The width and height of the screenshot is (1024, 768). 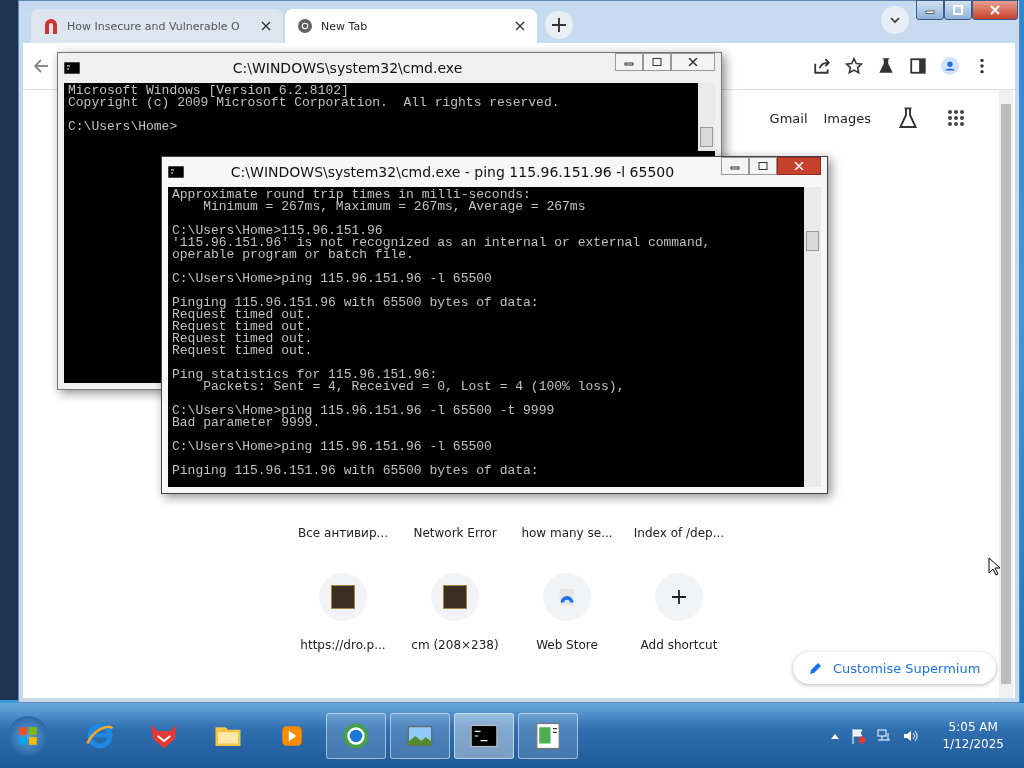 What do you see at coordinates (394, 207) in the screenshot?
I see `console-line: Minimum = 267ms, Maximum = 267ms, Average = 267ms` at bounding box center [394, 207].